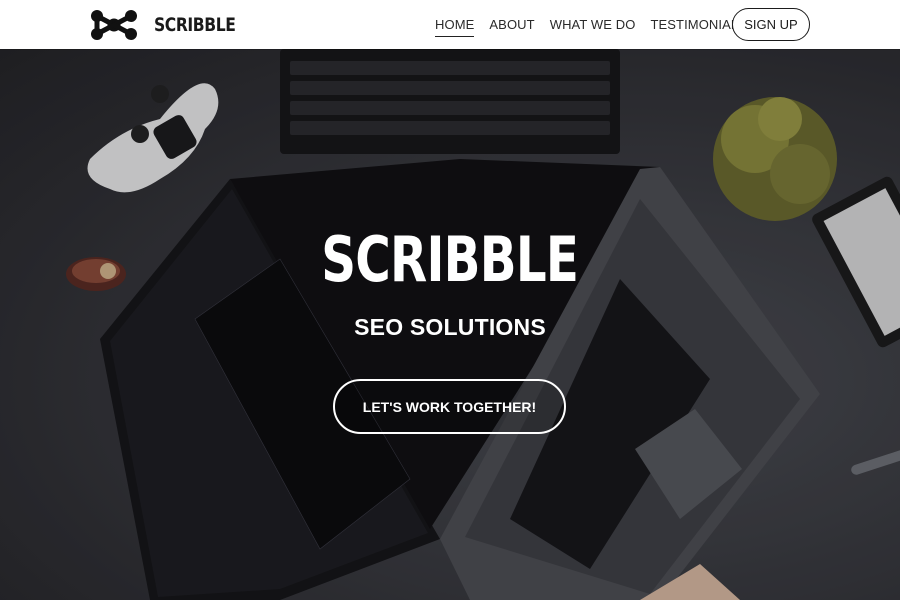 This screenshot has width=900, height=600. What do you see at coordinates (593, 24) in the screenshot?
I see `nav-what-we-do: WHAT WE DO` at bounding box center [593, 24].